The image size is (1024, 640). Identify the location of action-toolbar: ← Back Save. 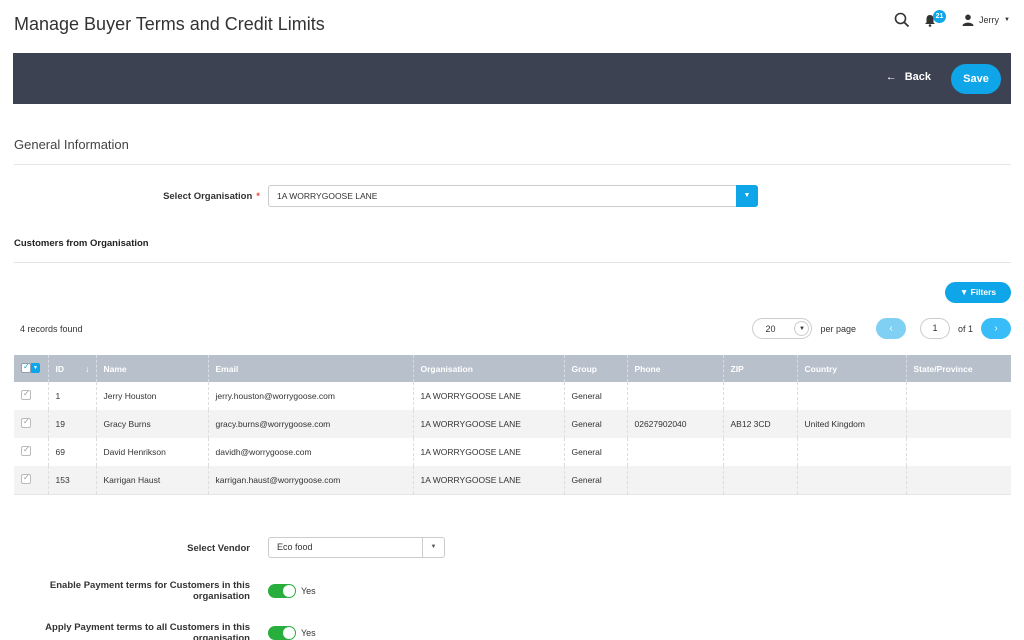
(512, 78).